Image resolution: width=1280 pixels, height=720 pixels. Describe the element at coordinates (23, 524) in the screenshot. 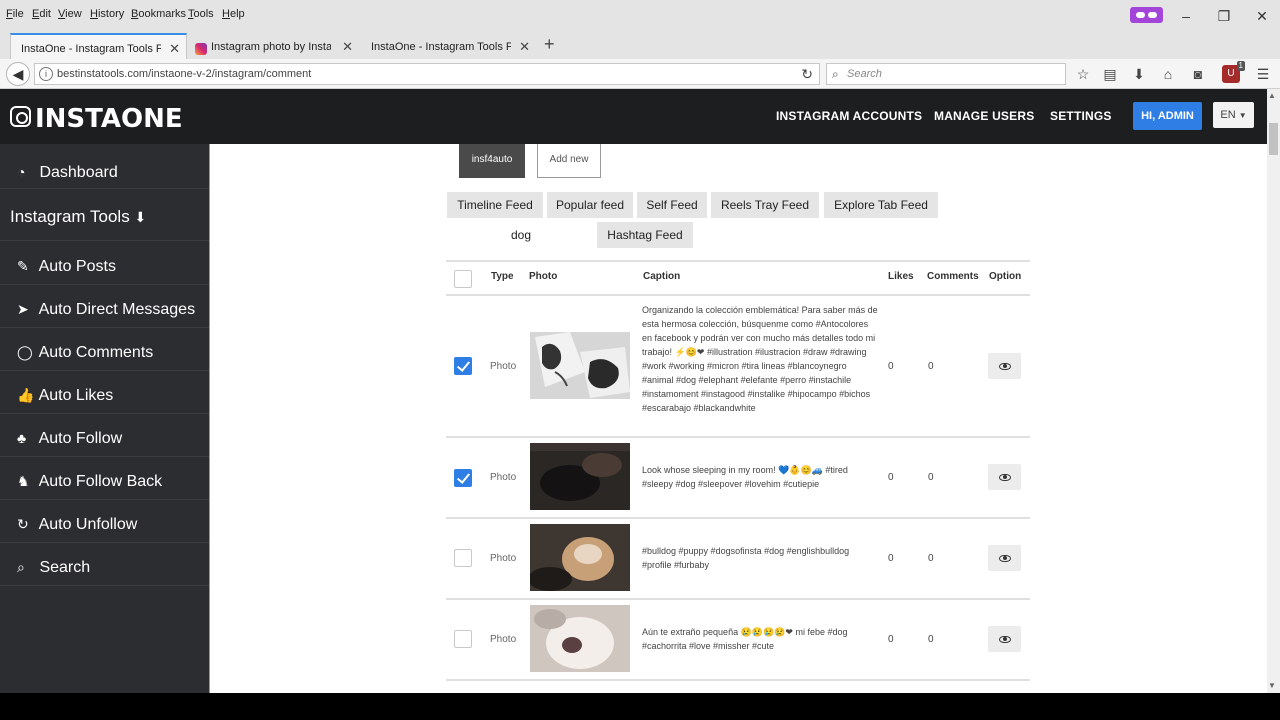

I see `refresh-icon: ↻` at that location.